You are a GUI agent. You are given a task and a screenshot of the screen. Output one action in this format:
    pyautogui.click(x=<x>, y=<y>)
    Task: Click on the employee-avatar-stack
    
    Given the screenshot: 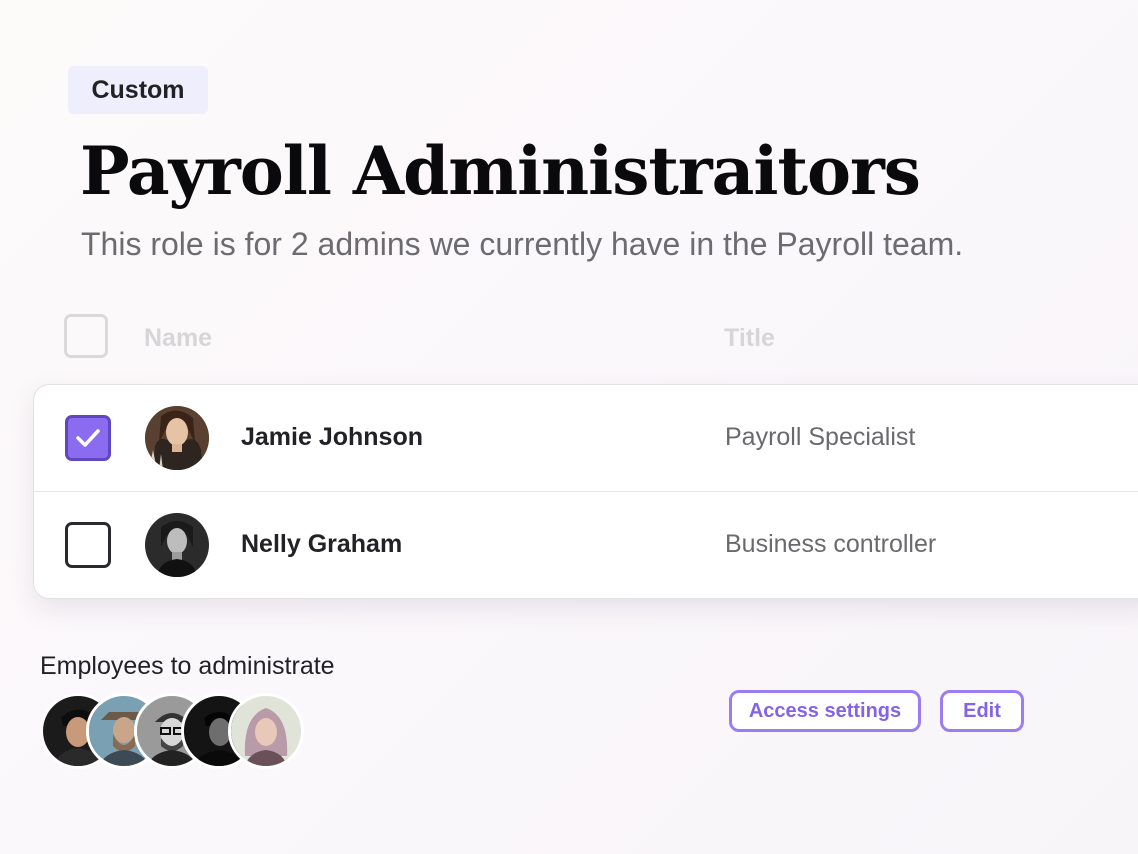 What is the action you would take?
    pyautogui.click(x=175, y=731)
    